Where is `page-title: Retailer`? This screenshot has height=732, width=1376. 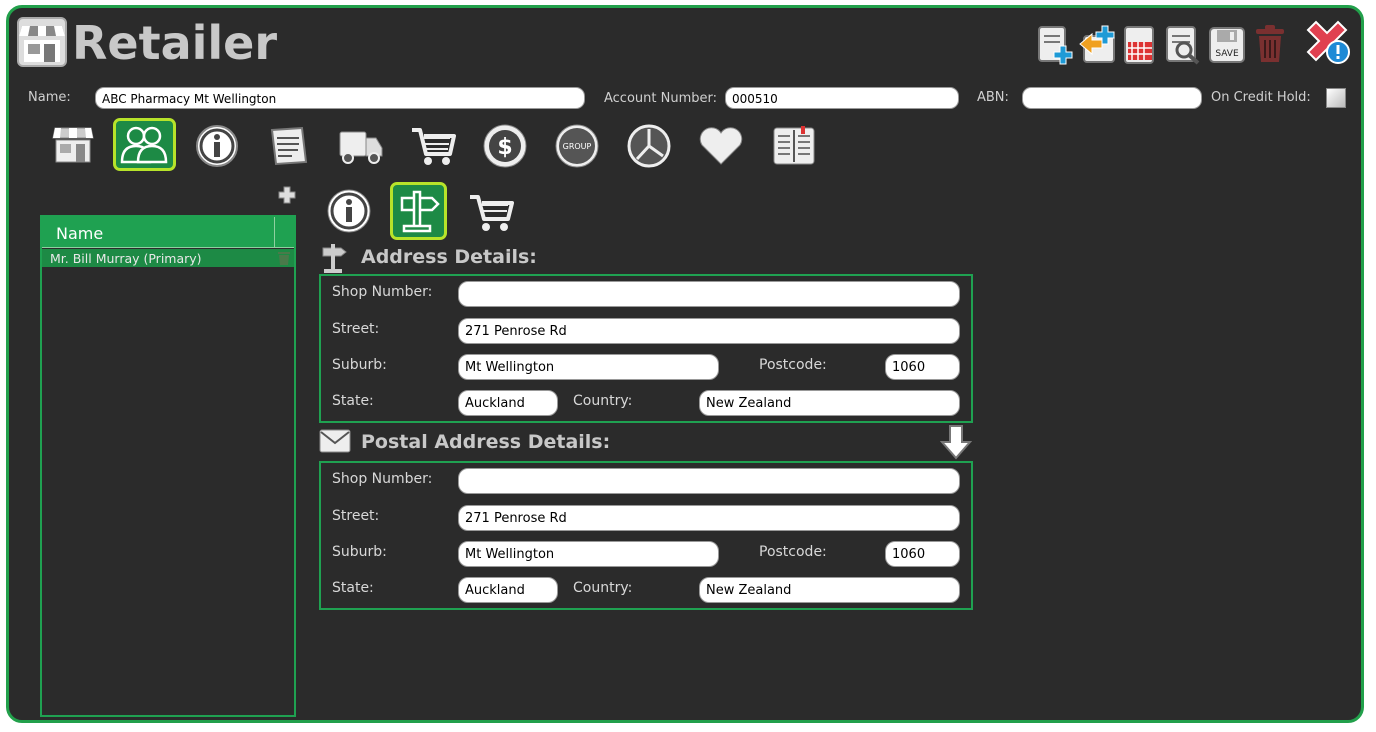
page-title: Retailer is located at coordinates (175, 43).